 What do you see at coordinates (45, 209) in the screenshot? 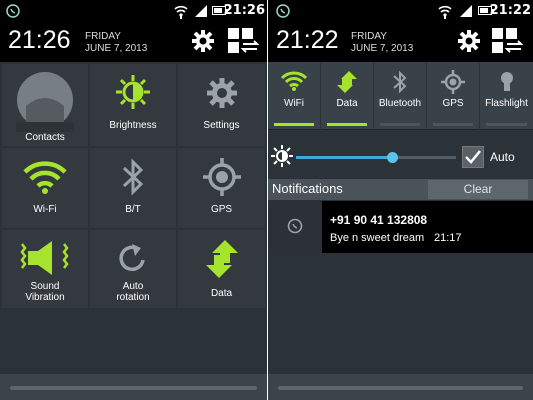
I see `tile-label: Wi-Fi` at bounding box center [45, 209].